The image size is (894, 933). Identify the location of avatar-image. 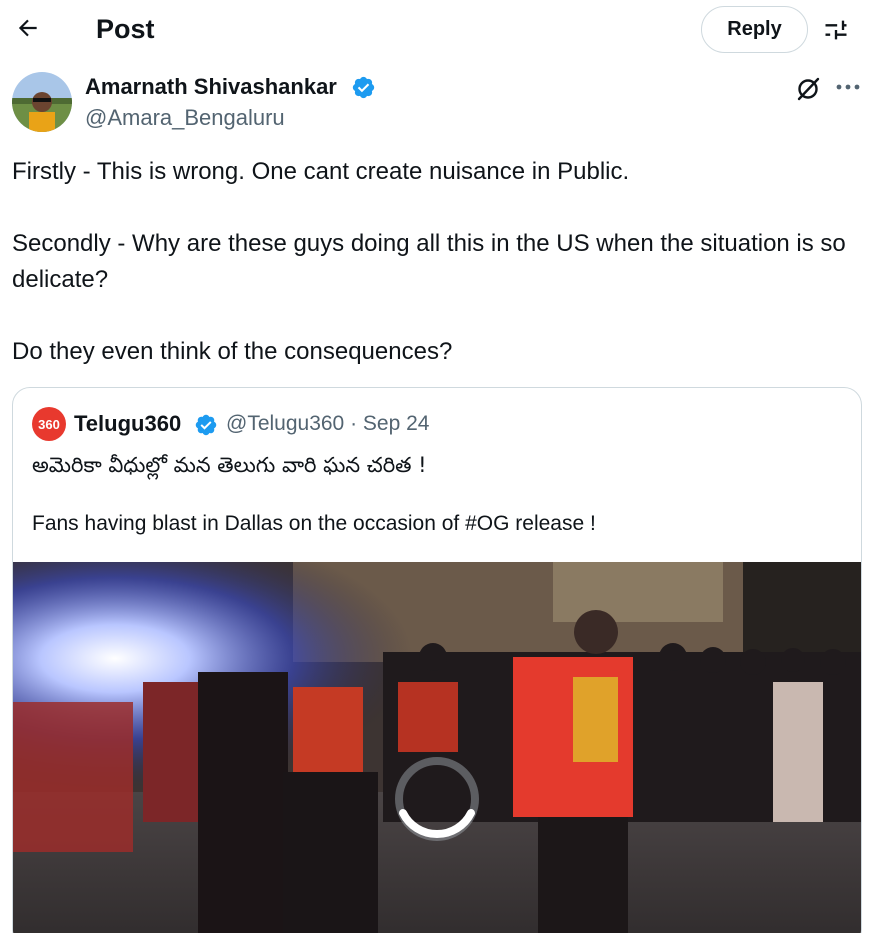
(42, 102).